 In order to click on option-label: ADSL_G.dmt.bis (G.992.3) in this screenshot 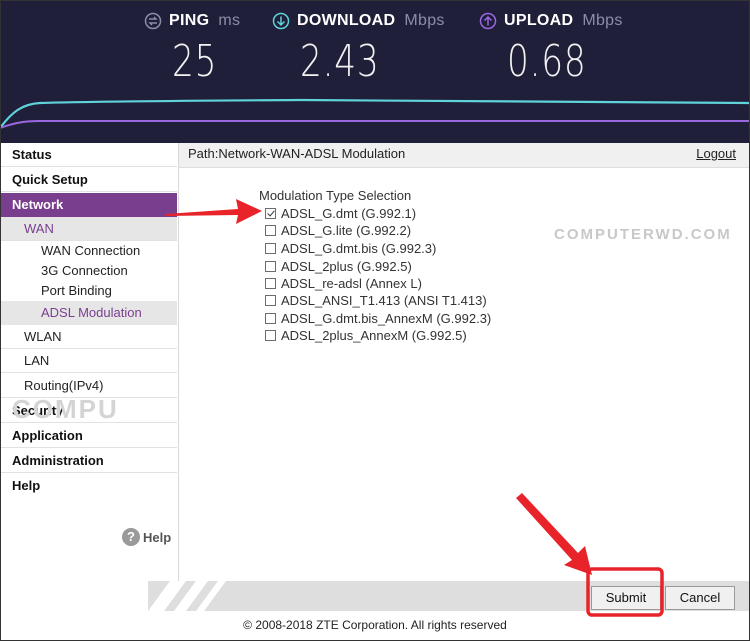, I will do `click(359, 248)`.